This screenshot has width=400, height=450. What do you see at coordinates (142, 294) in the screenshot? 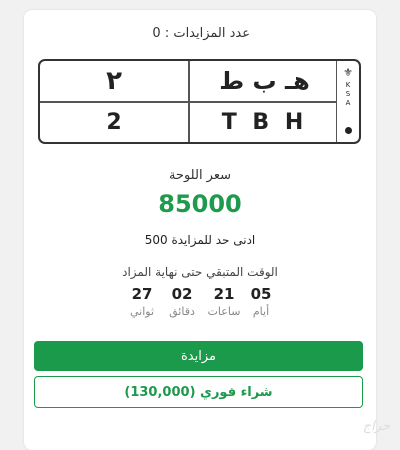
I see `countdown-seconds-value: 27` at bounding box center [142, 294].